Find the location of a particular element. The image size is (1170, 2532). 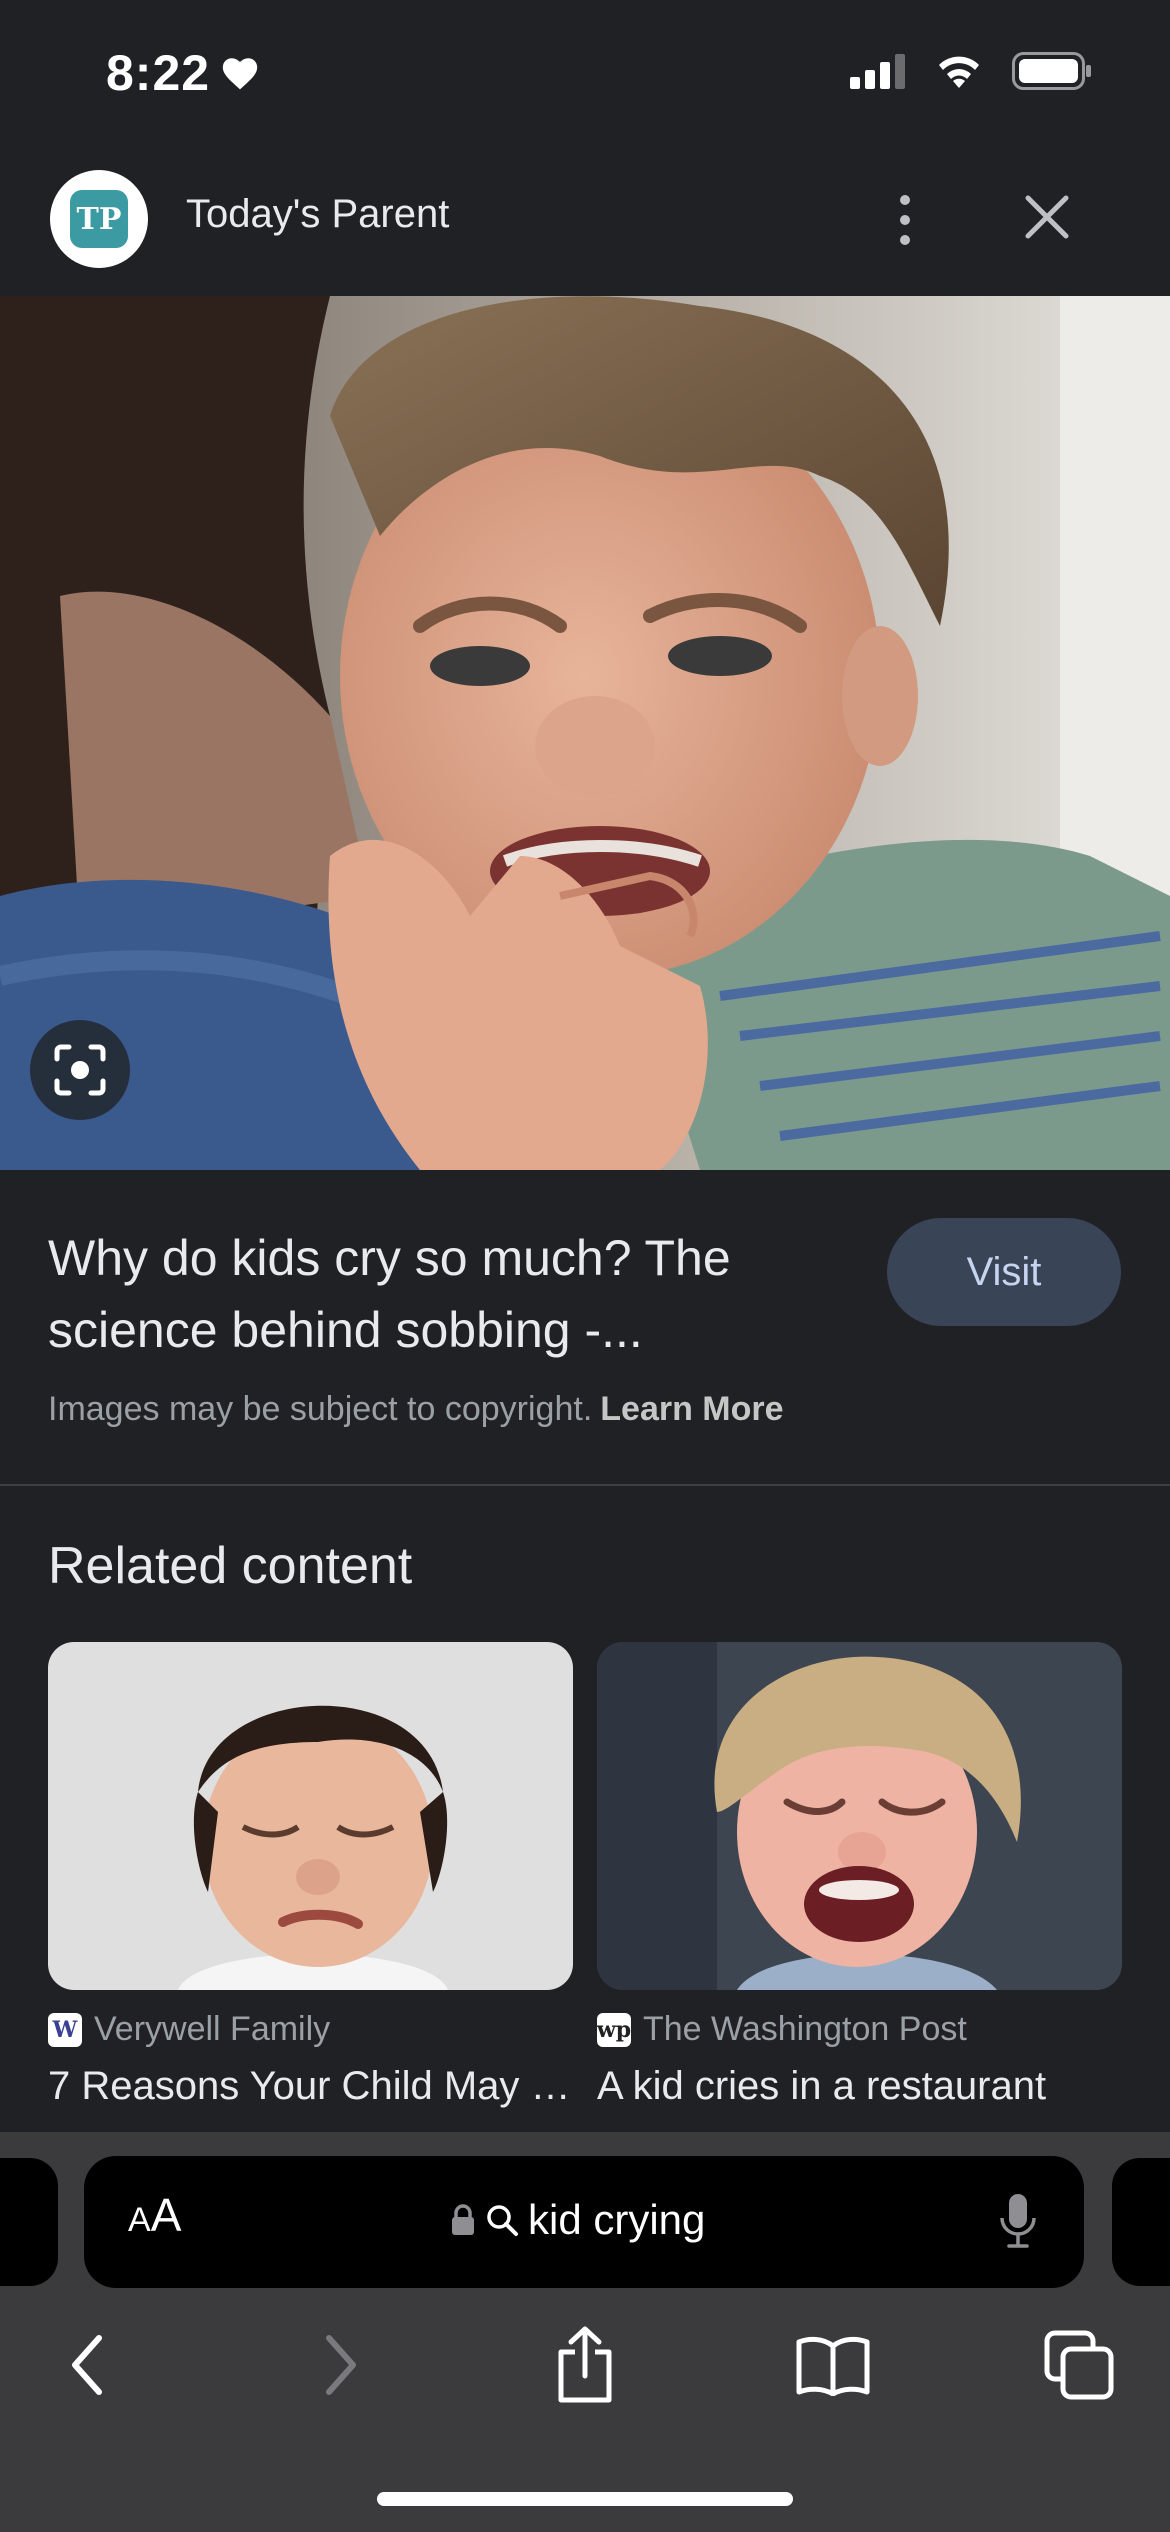

tabs-icon is located at coordinates (1079, 2365).